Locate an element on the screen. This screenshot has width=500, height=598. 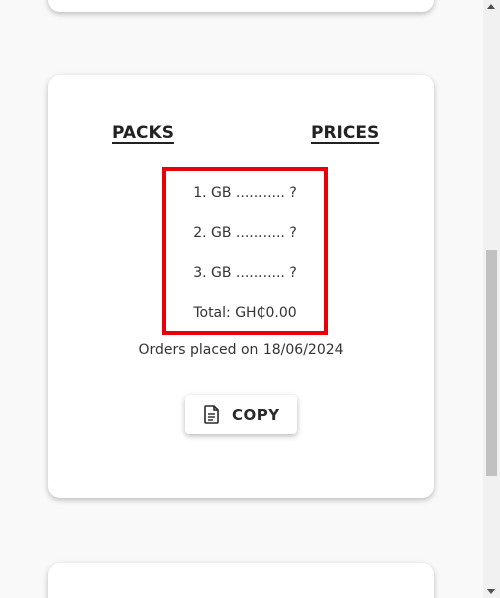
vertical-scrollbar is located at coordinates (491, 299).